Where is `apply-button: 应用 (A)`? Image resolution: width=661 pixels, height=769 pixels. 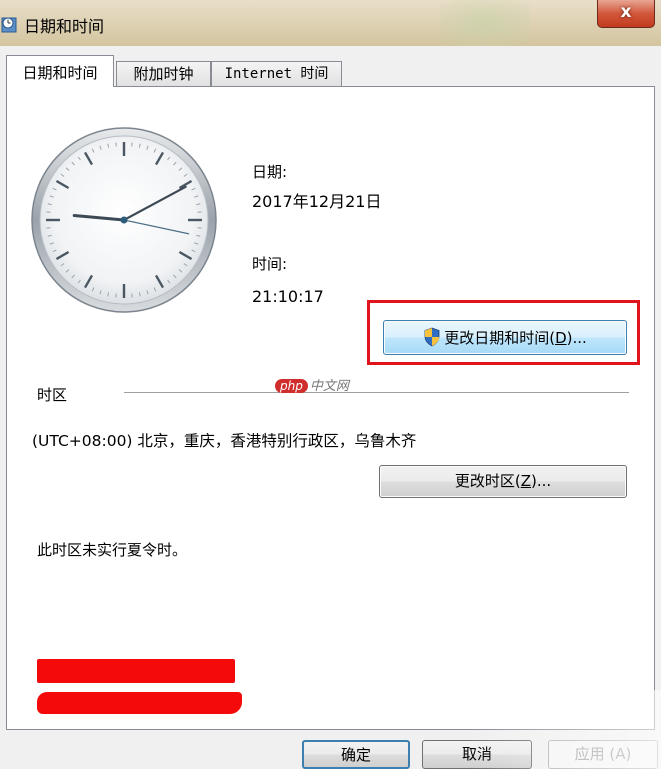
apply-button: 应用 (A) is located at coordinates (603, 754).